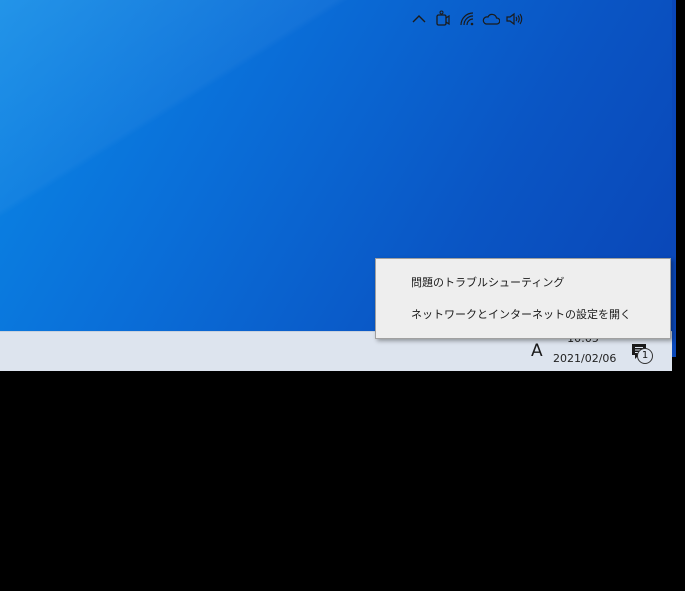 Image resolution: width=685 pixels, height=591 pixels. Describe the element at coordinates (523, 282) in the screenshot. I see `menu-item-troubleshoot: 問題のトラブルシューティング` at that location.